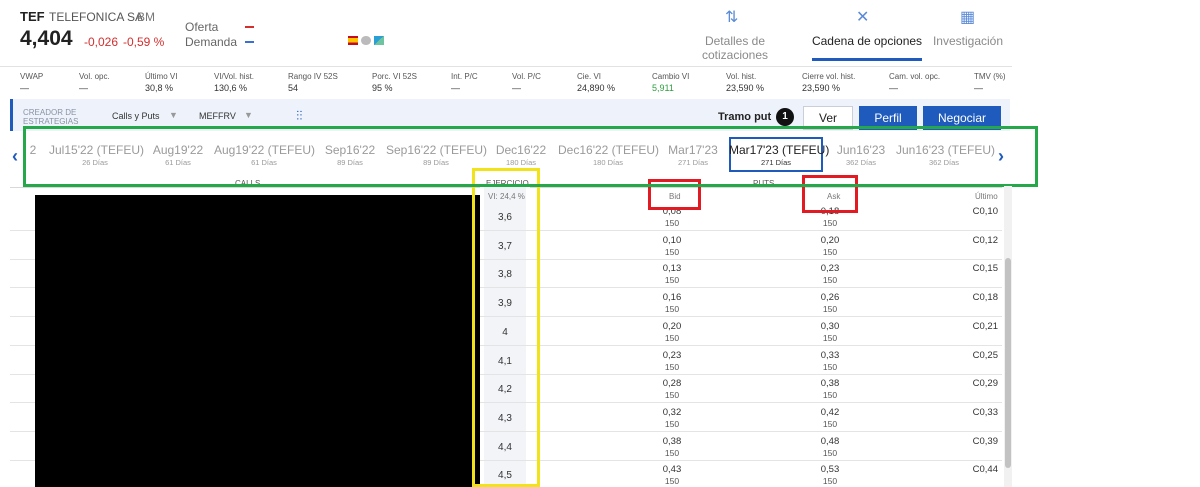 This screenshot has height=487, width=1200. I want to click on spain-flag-icon, so click(353, 40).